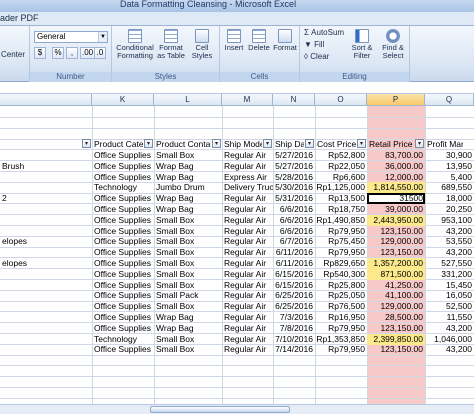 Image resolution: width=474 pixels, height=414 pixels. What do you see at coordinates (396, 155) in the screenshot?
I see `table-cell: 83,700.00` at bounding box center [396, 155].